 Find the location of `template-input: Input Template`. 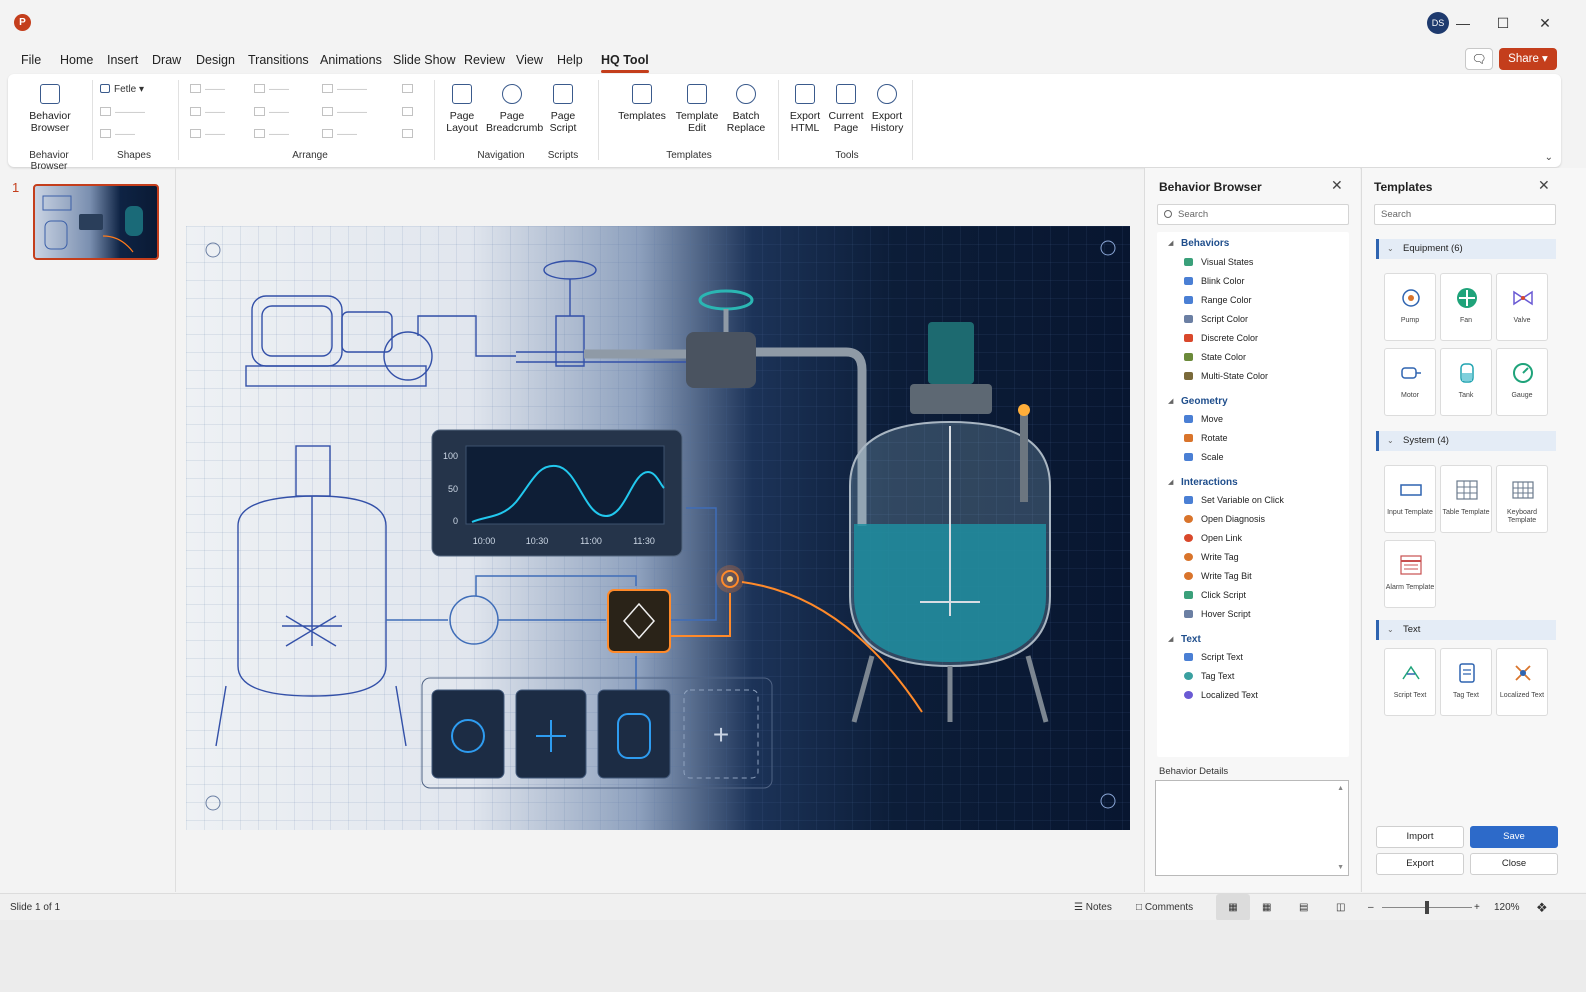

template-input: Input Template is located at coordinates (1410, 499).